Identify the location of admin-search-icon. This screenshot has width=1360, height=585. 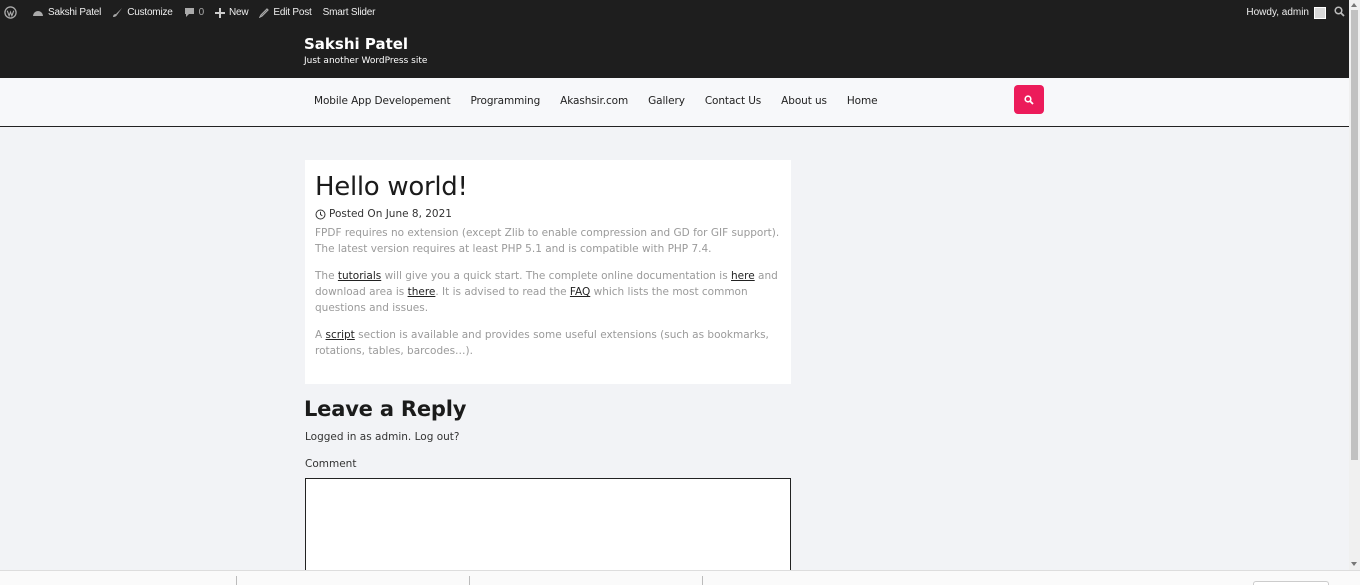
(1339, 12).